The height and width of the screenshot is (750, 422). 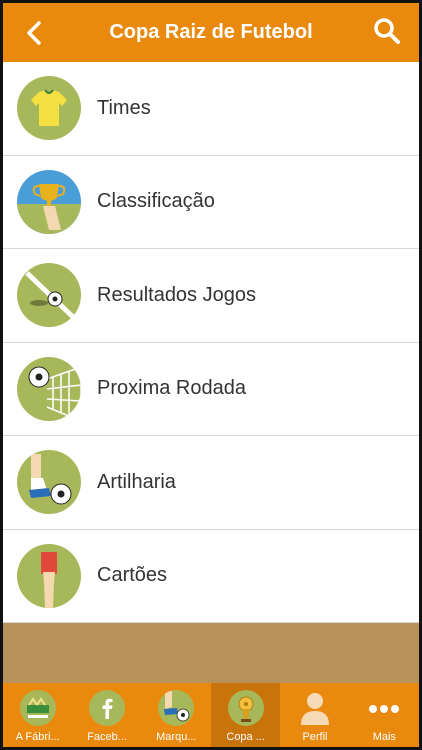 I want to click on tab-label: Perfil, so click(x=315, y=737).